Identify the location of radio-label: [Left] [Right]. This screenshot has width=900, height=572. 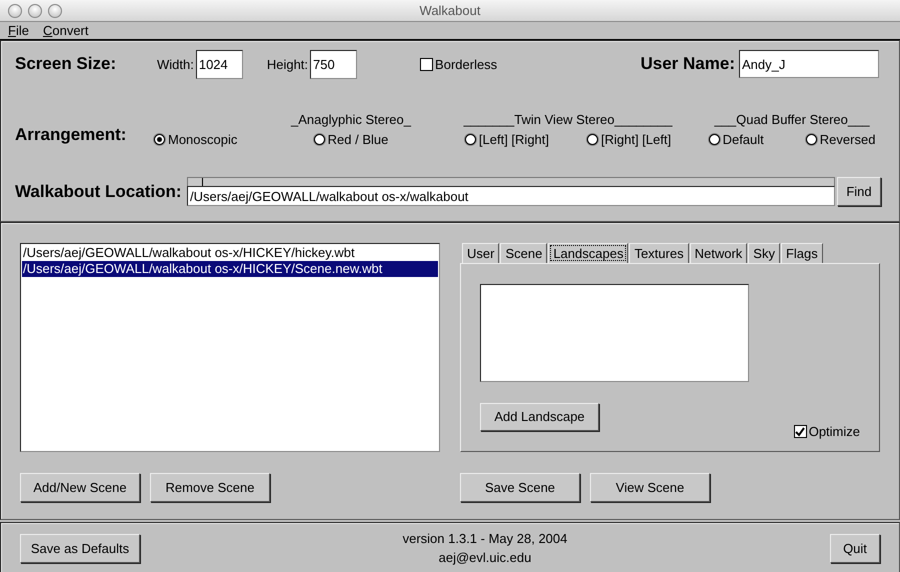
(513, 139).